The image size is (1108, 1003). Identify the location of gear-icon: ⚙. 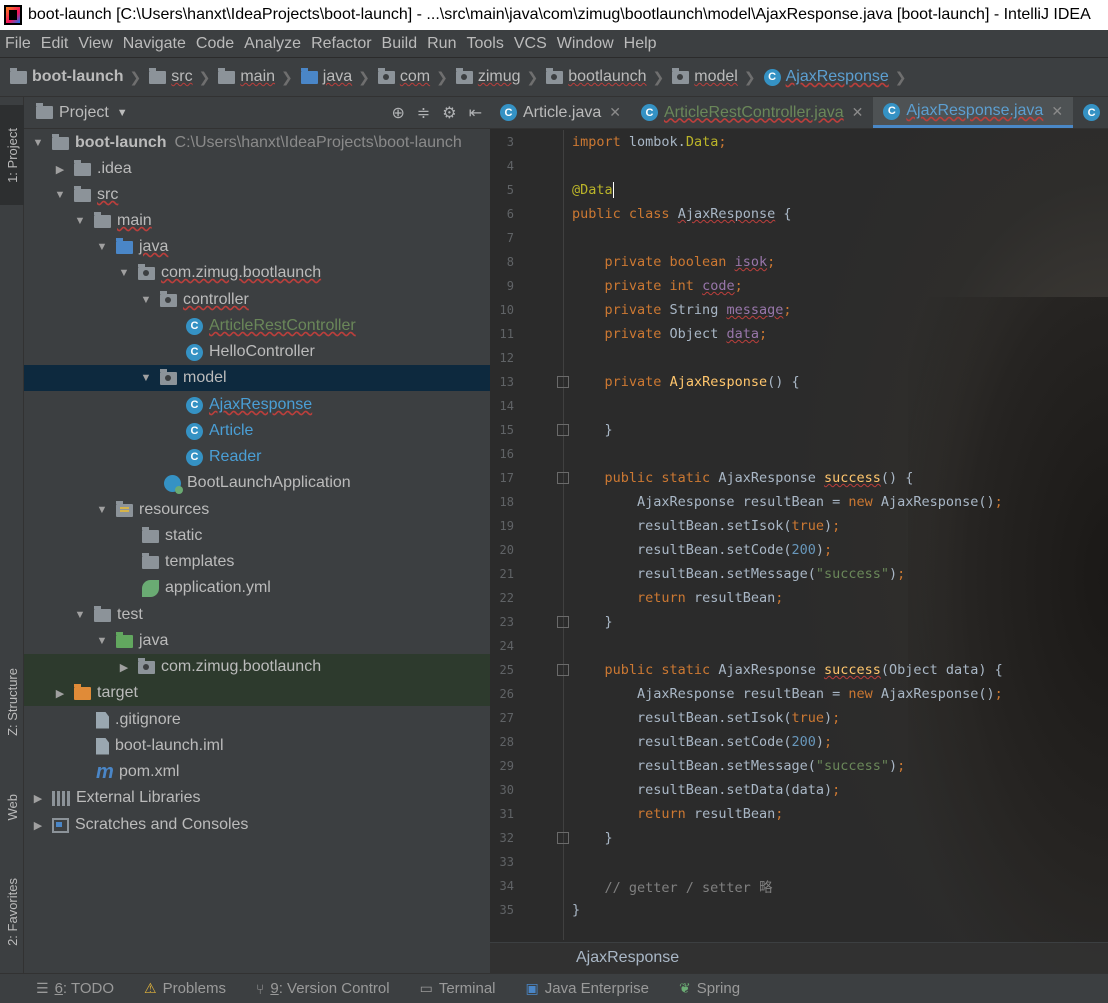
(449, 113).